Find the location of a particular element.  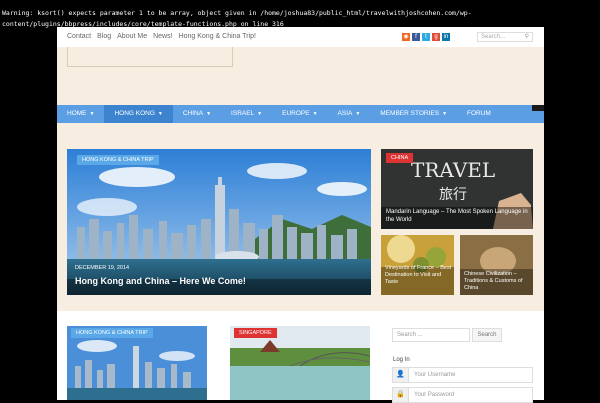

username-placeholder: Your Username is located at coordinates (435, 375).